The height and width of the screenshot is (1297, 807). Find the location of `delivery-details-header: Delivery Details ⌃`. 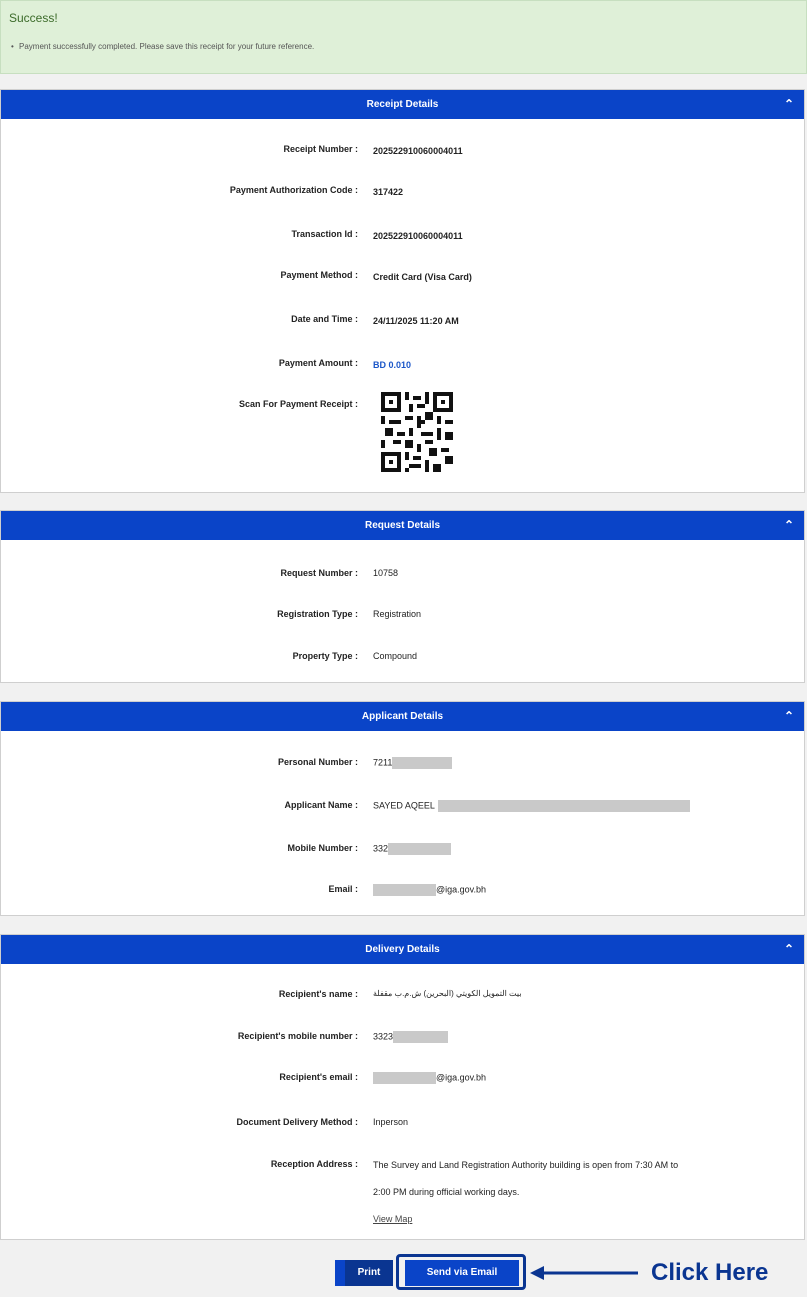

delivery-details-header: Delivery Details ⌃ is located at coordinates (402, 949).